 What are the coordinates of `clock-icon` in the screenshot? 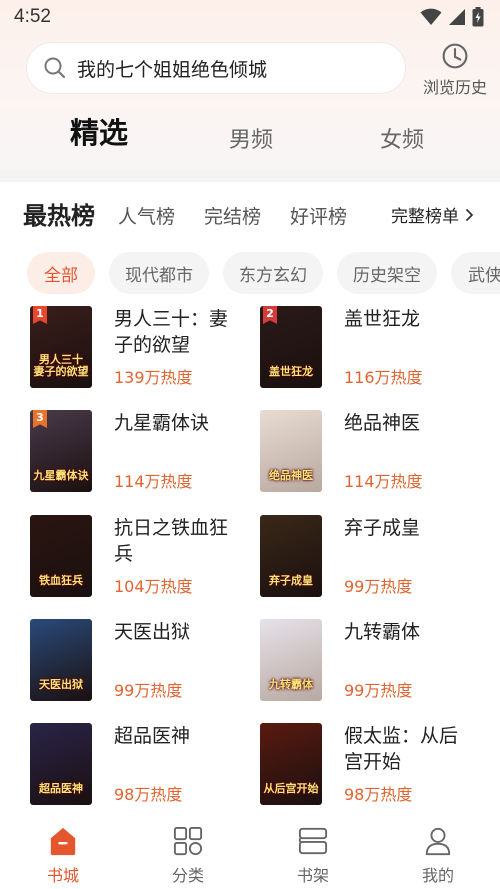 It's located at (455, 56).